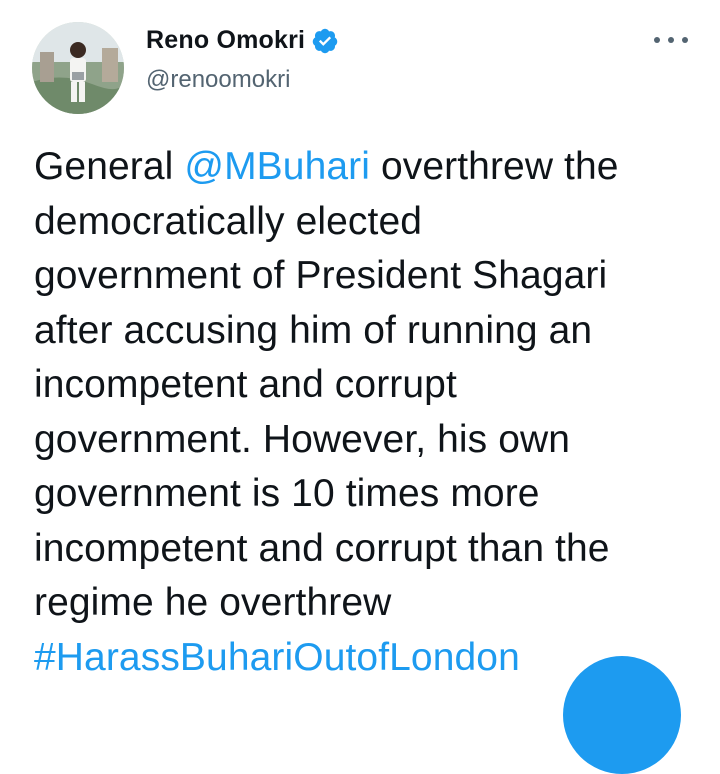 This screenshot has height=774, width=720. Describe the element at coordinates (109, 166) in the screenshot. I see `tweet-text-segment: General` at that location.